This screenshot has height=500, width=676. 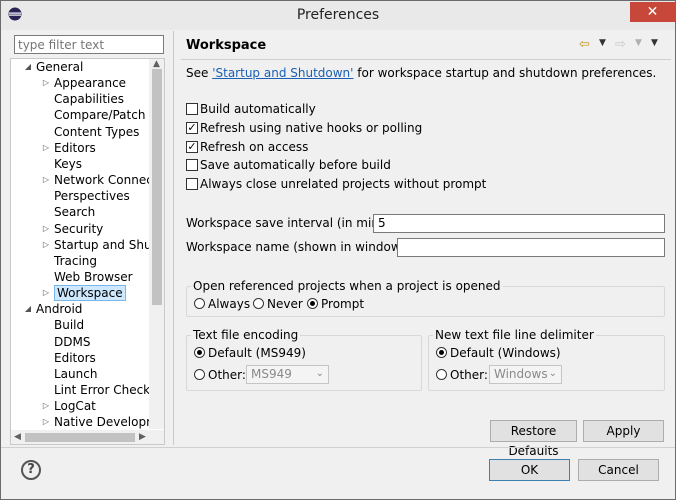 What do you see at coordinates (652, 12) in the screenshot?
I see `close-button: ✕` at bounding box center [652, 12].